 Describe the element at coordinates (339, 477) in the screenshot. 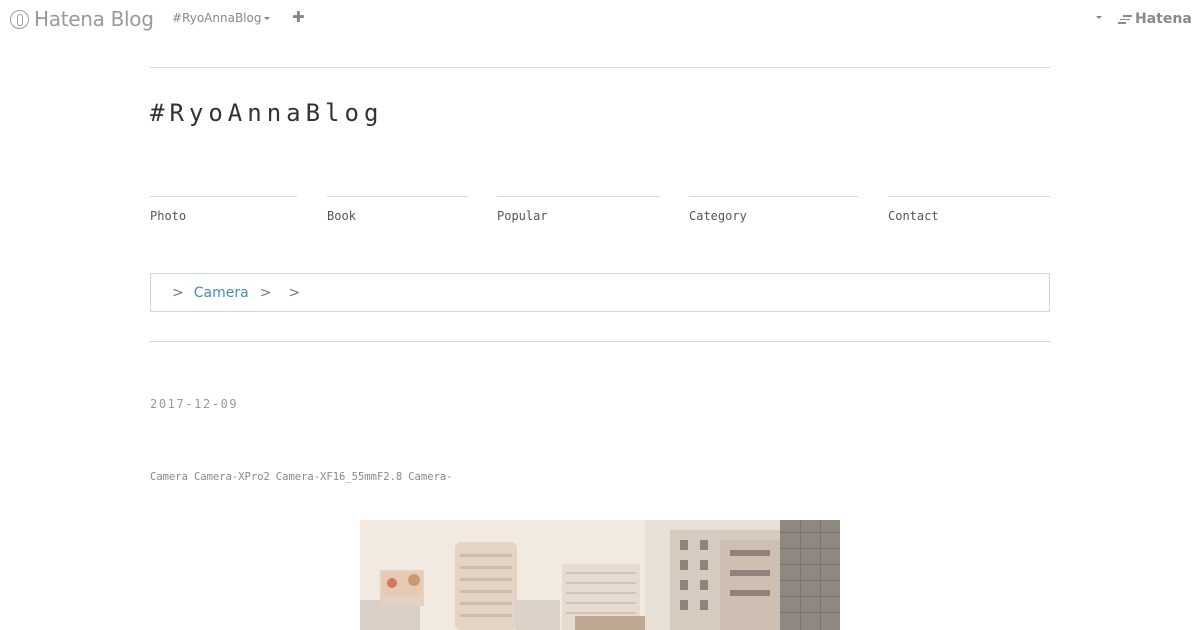

I see `category-link: Camera-XF16_55mmF2.8` at that location.